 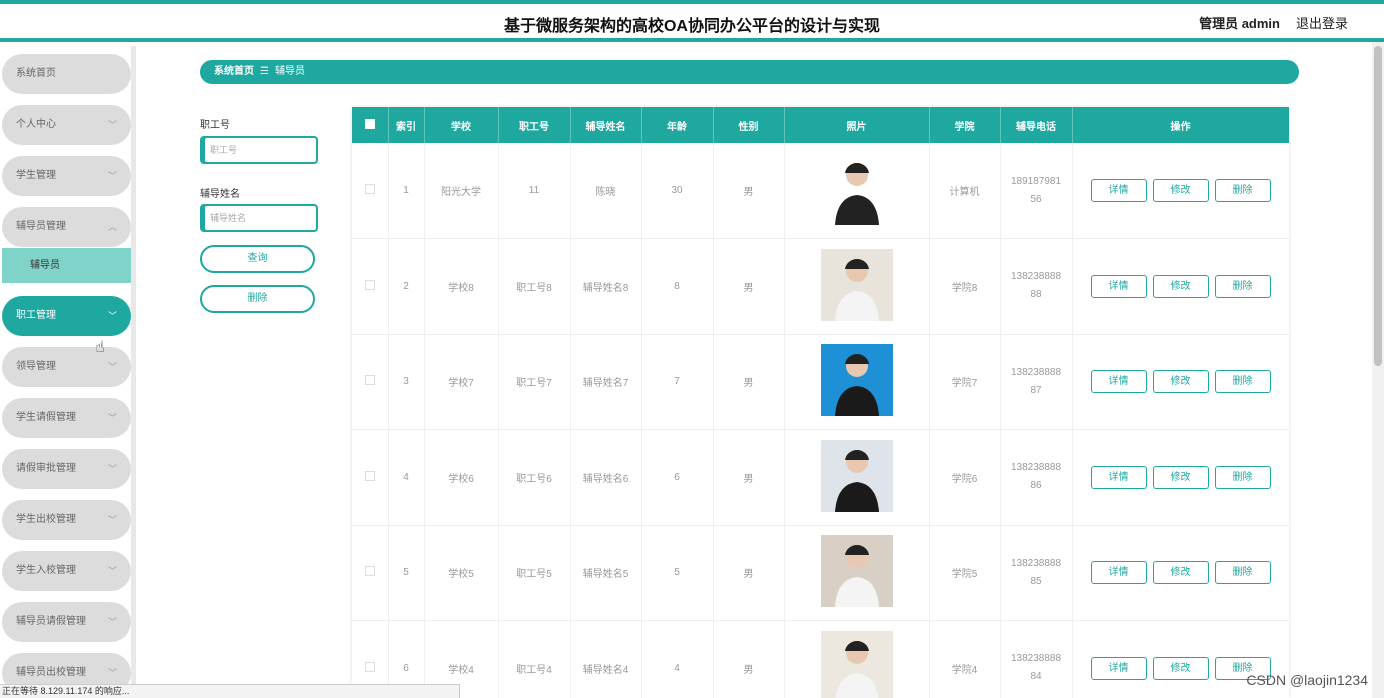 I want to click on col-header: 学校, so click(x=461, y=125).